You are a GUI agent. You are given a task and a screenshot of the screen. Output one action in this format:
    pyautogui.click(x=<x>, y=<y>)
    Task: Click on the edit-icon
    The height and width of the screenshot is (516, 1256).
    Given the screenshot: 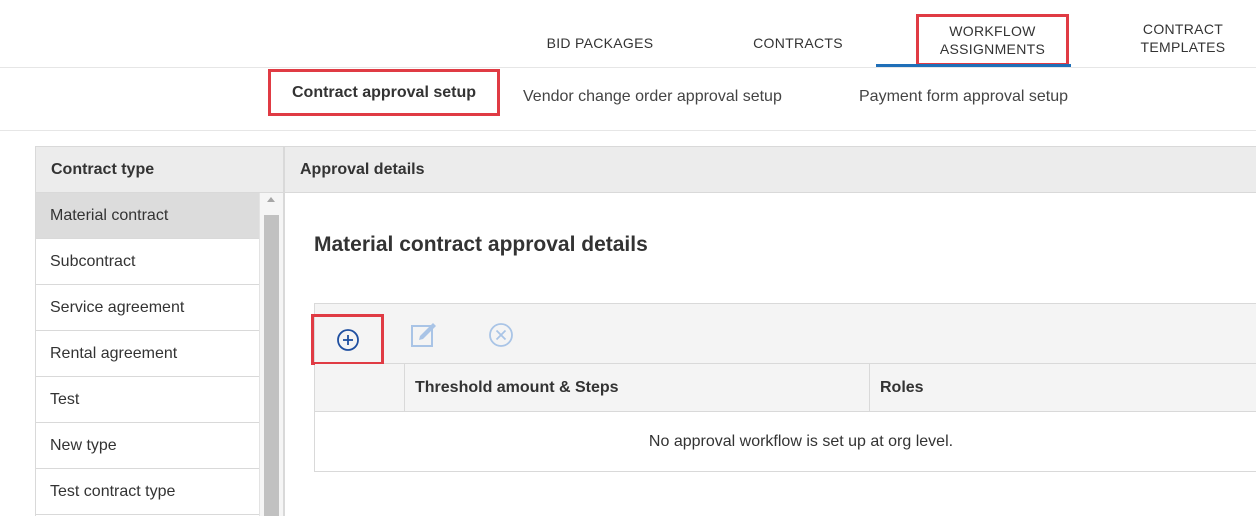 What is the action you would take?
    pyautogui.click(x=423, y=335)
    